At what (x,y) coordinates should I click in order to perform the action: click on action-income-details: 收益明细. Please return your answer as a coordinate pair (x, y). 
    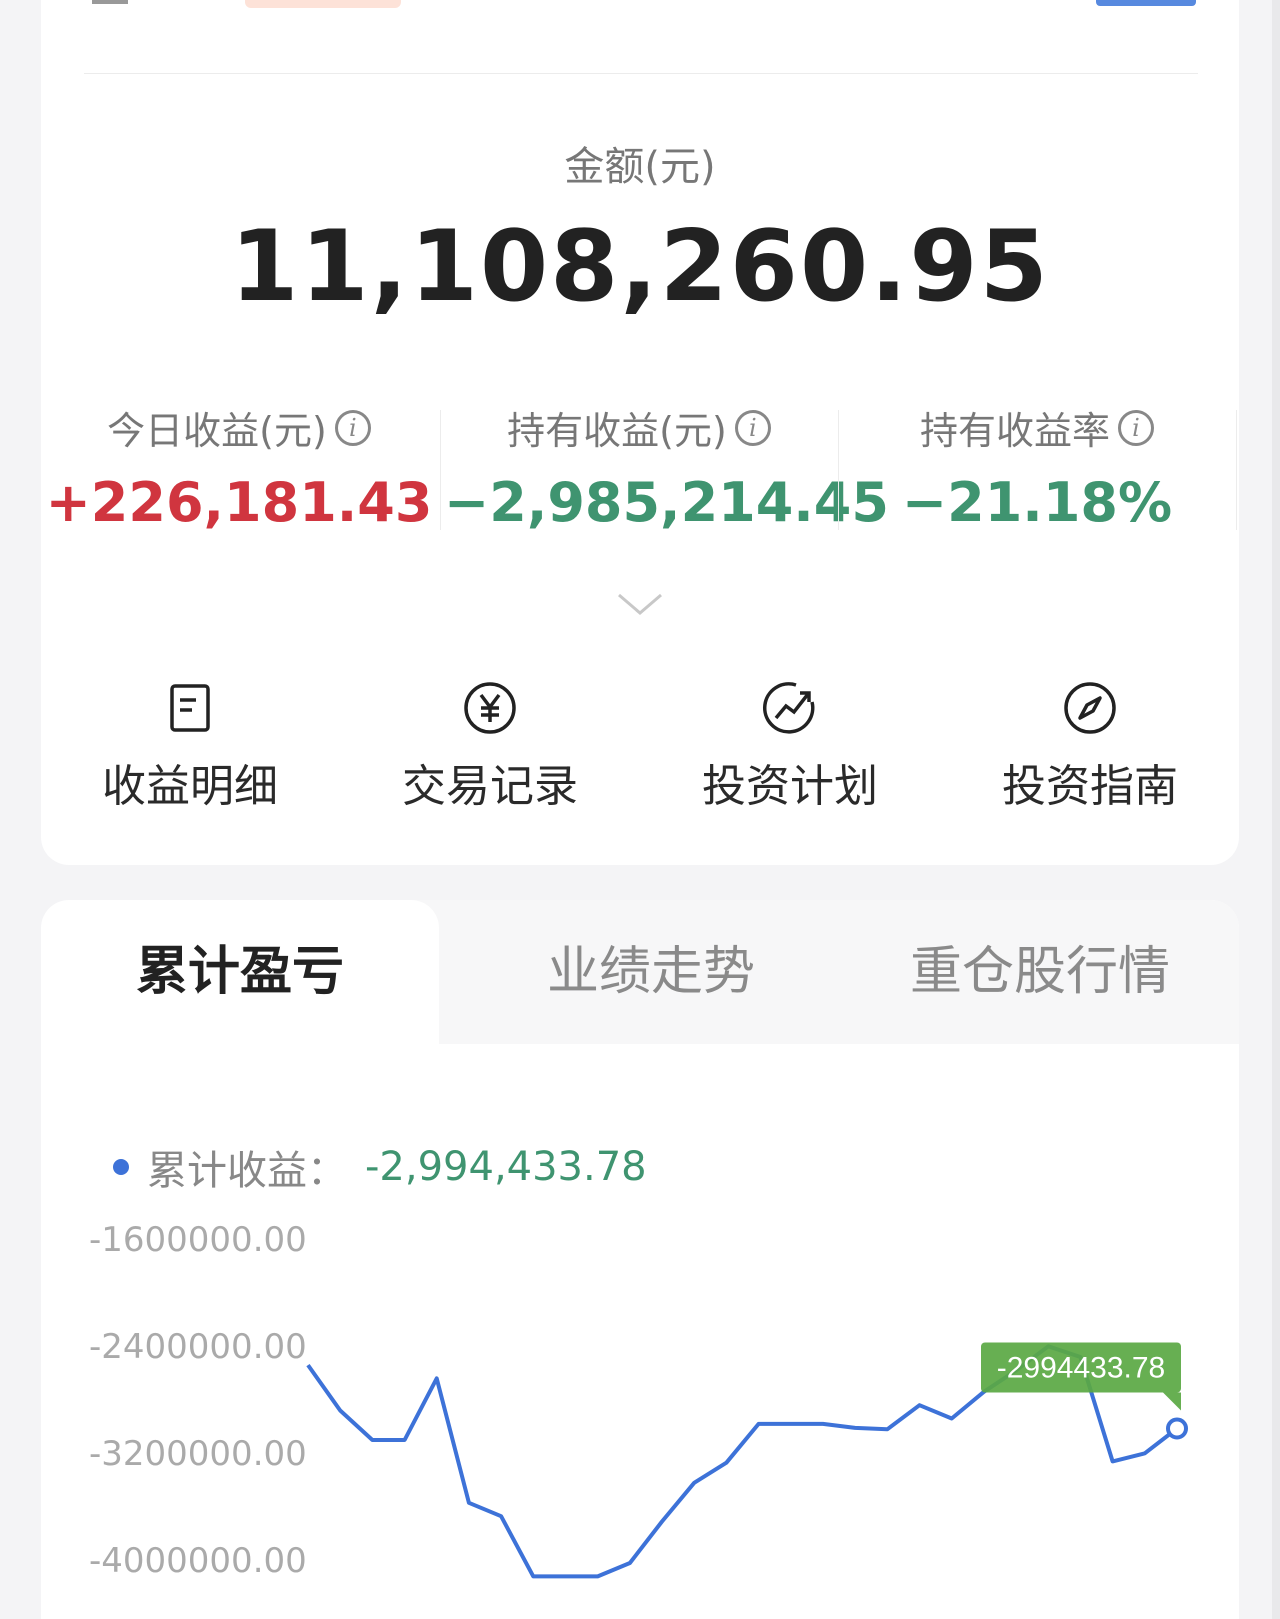
    Looking at the image, I should click on (190, 747).